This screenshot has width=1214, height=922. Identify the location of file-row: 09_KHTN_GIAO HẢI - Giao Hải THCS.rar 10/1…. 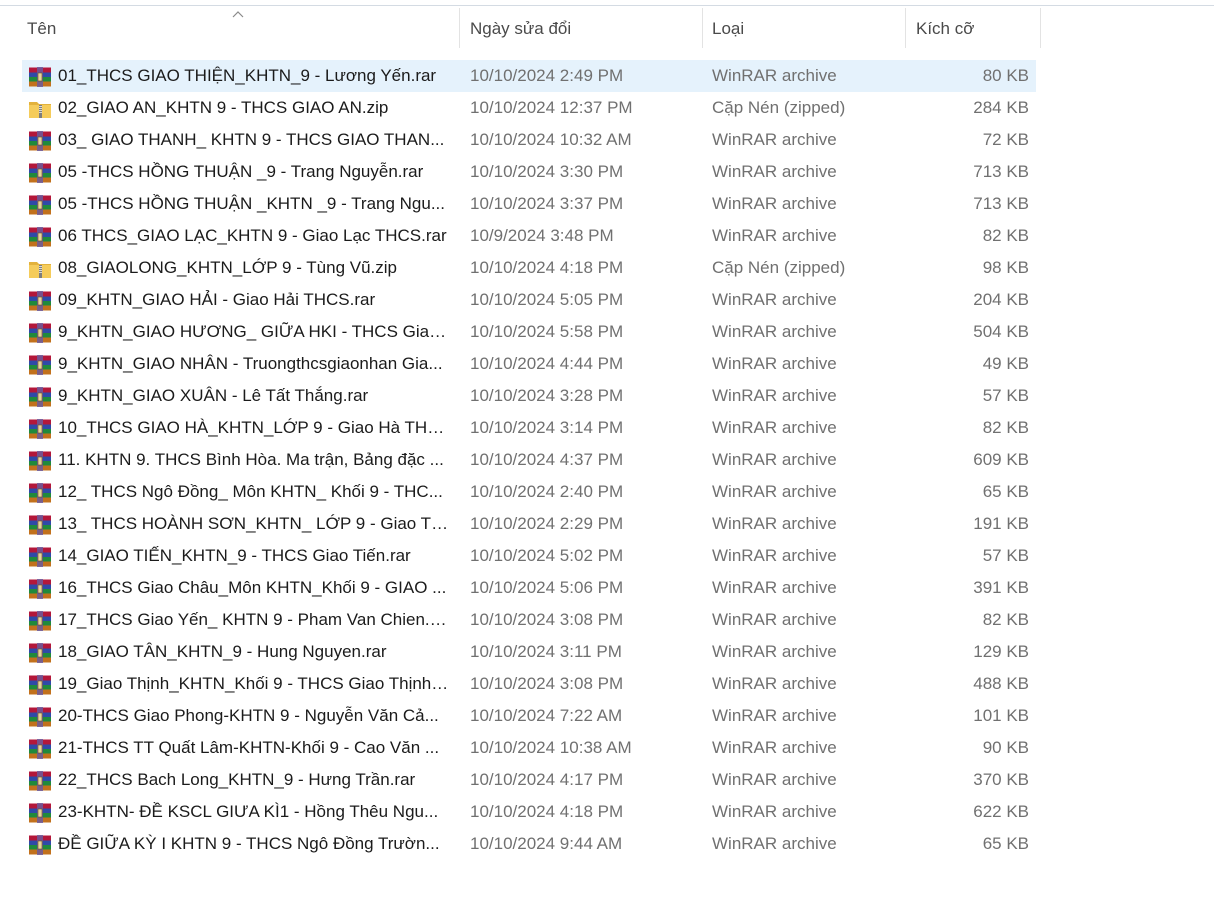
(529, 300).